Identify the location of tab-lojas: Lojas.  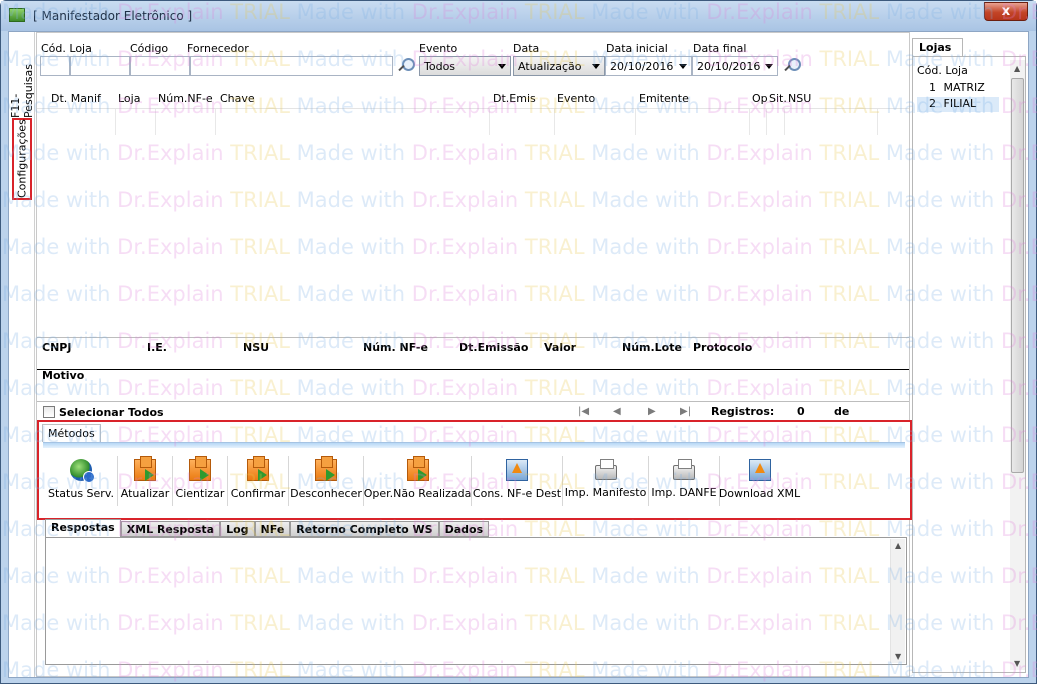
(937, 47).